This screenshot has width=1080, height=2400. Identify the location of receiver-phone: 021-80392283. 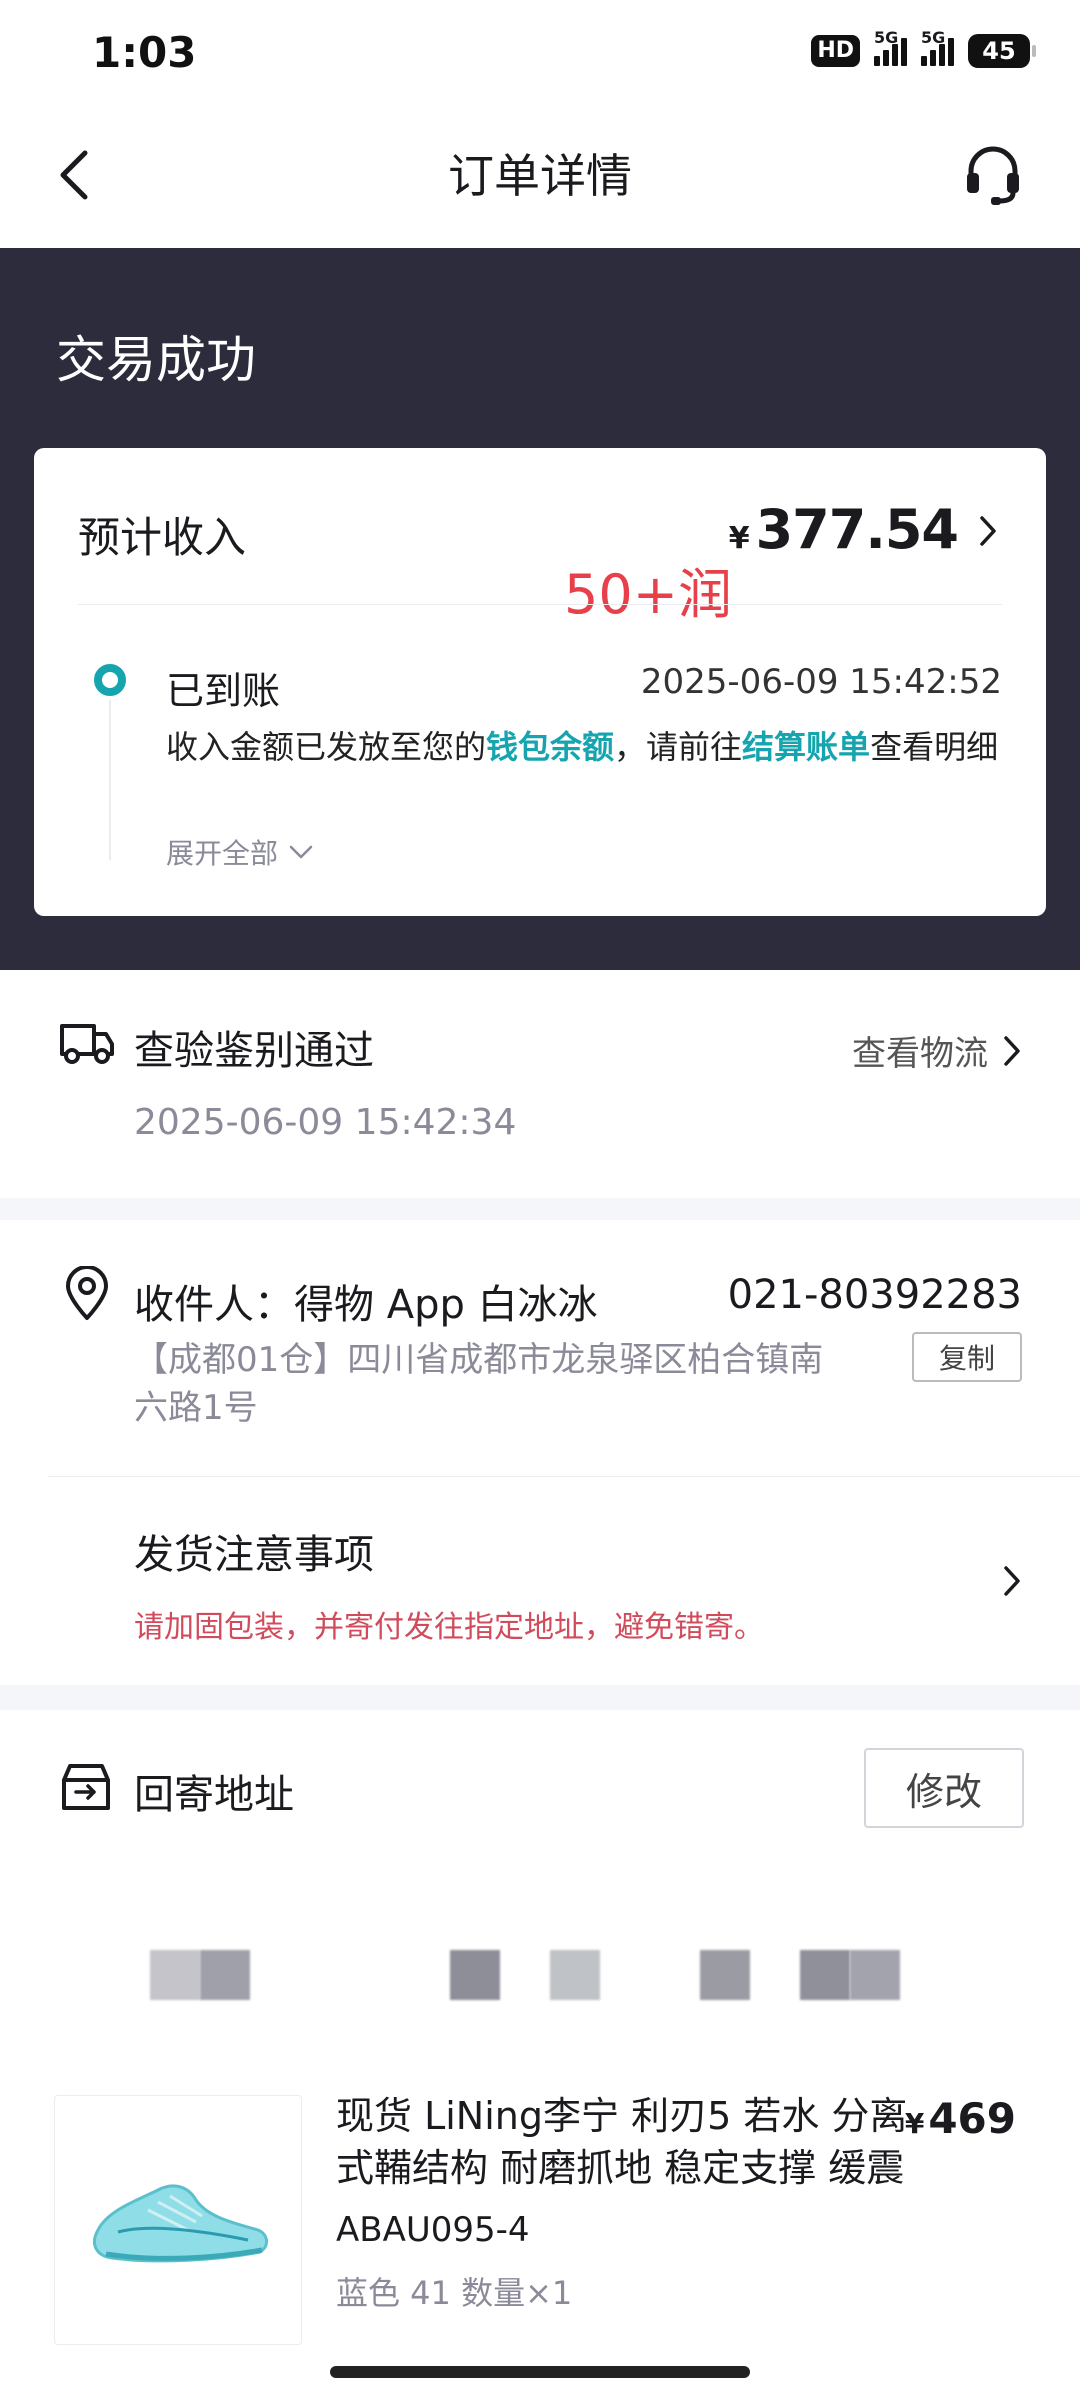
(874, 1295).